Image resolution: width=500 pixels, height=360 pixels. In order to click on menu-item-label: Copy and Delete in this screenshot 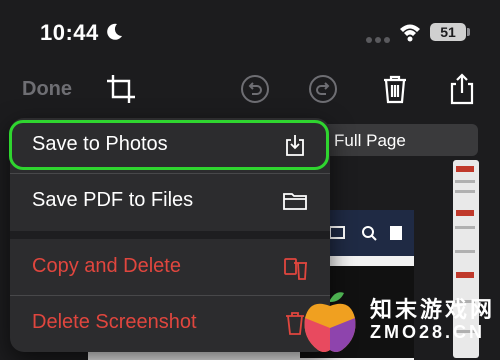, I will do `click(106, 266)`.